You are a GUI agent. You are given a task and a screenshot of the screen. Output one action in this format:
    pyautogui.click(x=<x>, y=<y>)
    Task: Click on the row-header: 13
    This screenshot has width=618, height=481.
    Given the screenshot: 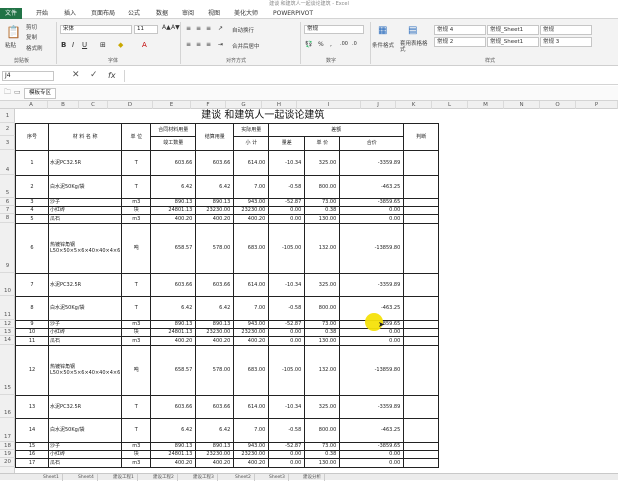 What is the action you would take?
    pyautogui.click(x=7, y=332)
    